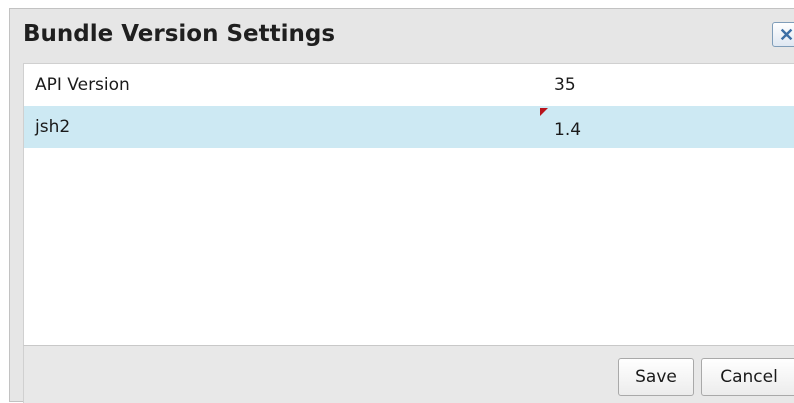  What do you see at coordinates (402, 36) in the screenshot?
I see `dialog-title-bar: Bundle Version Settings ✕` at bounding box center [402, 36].